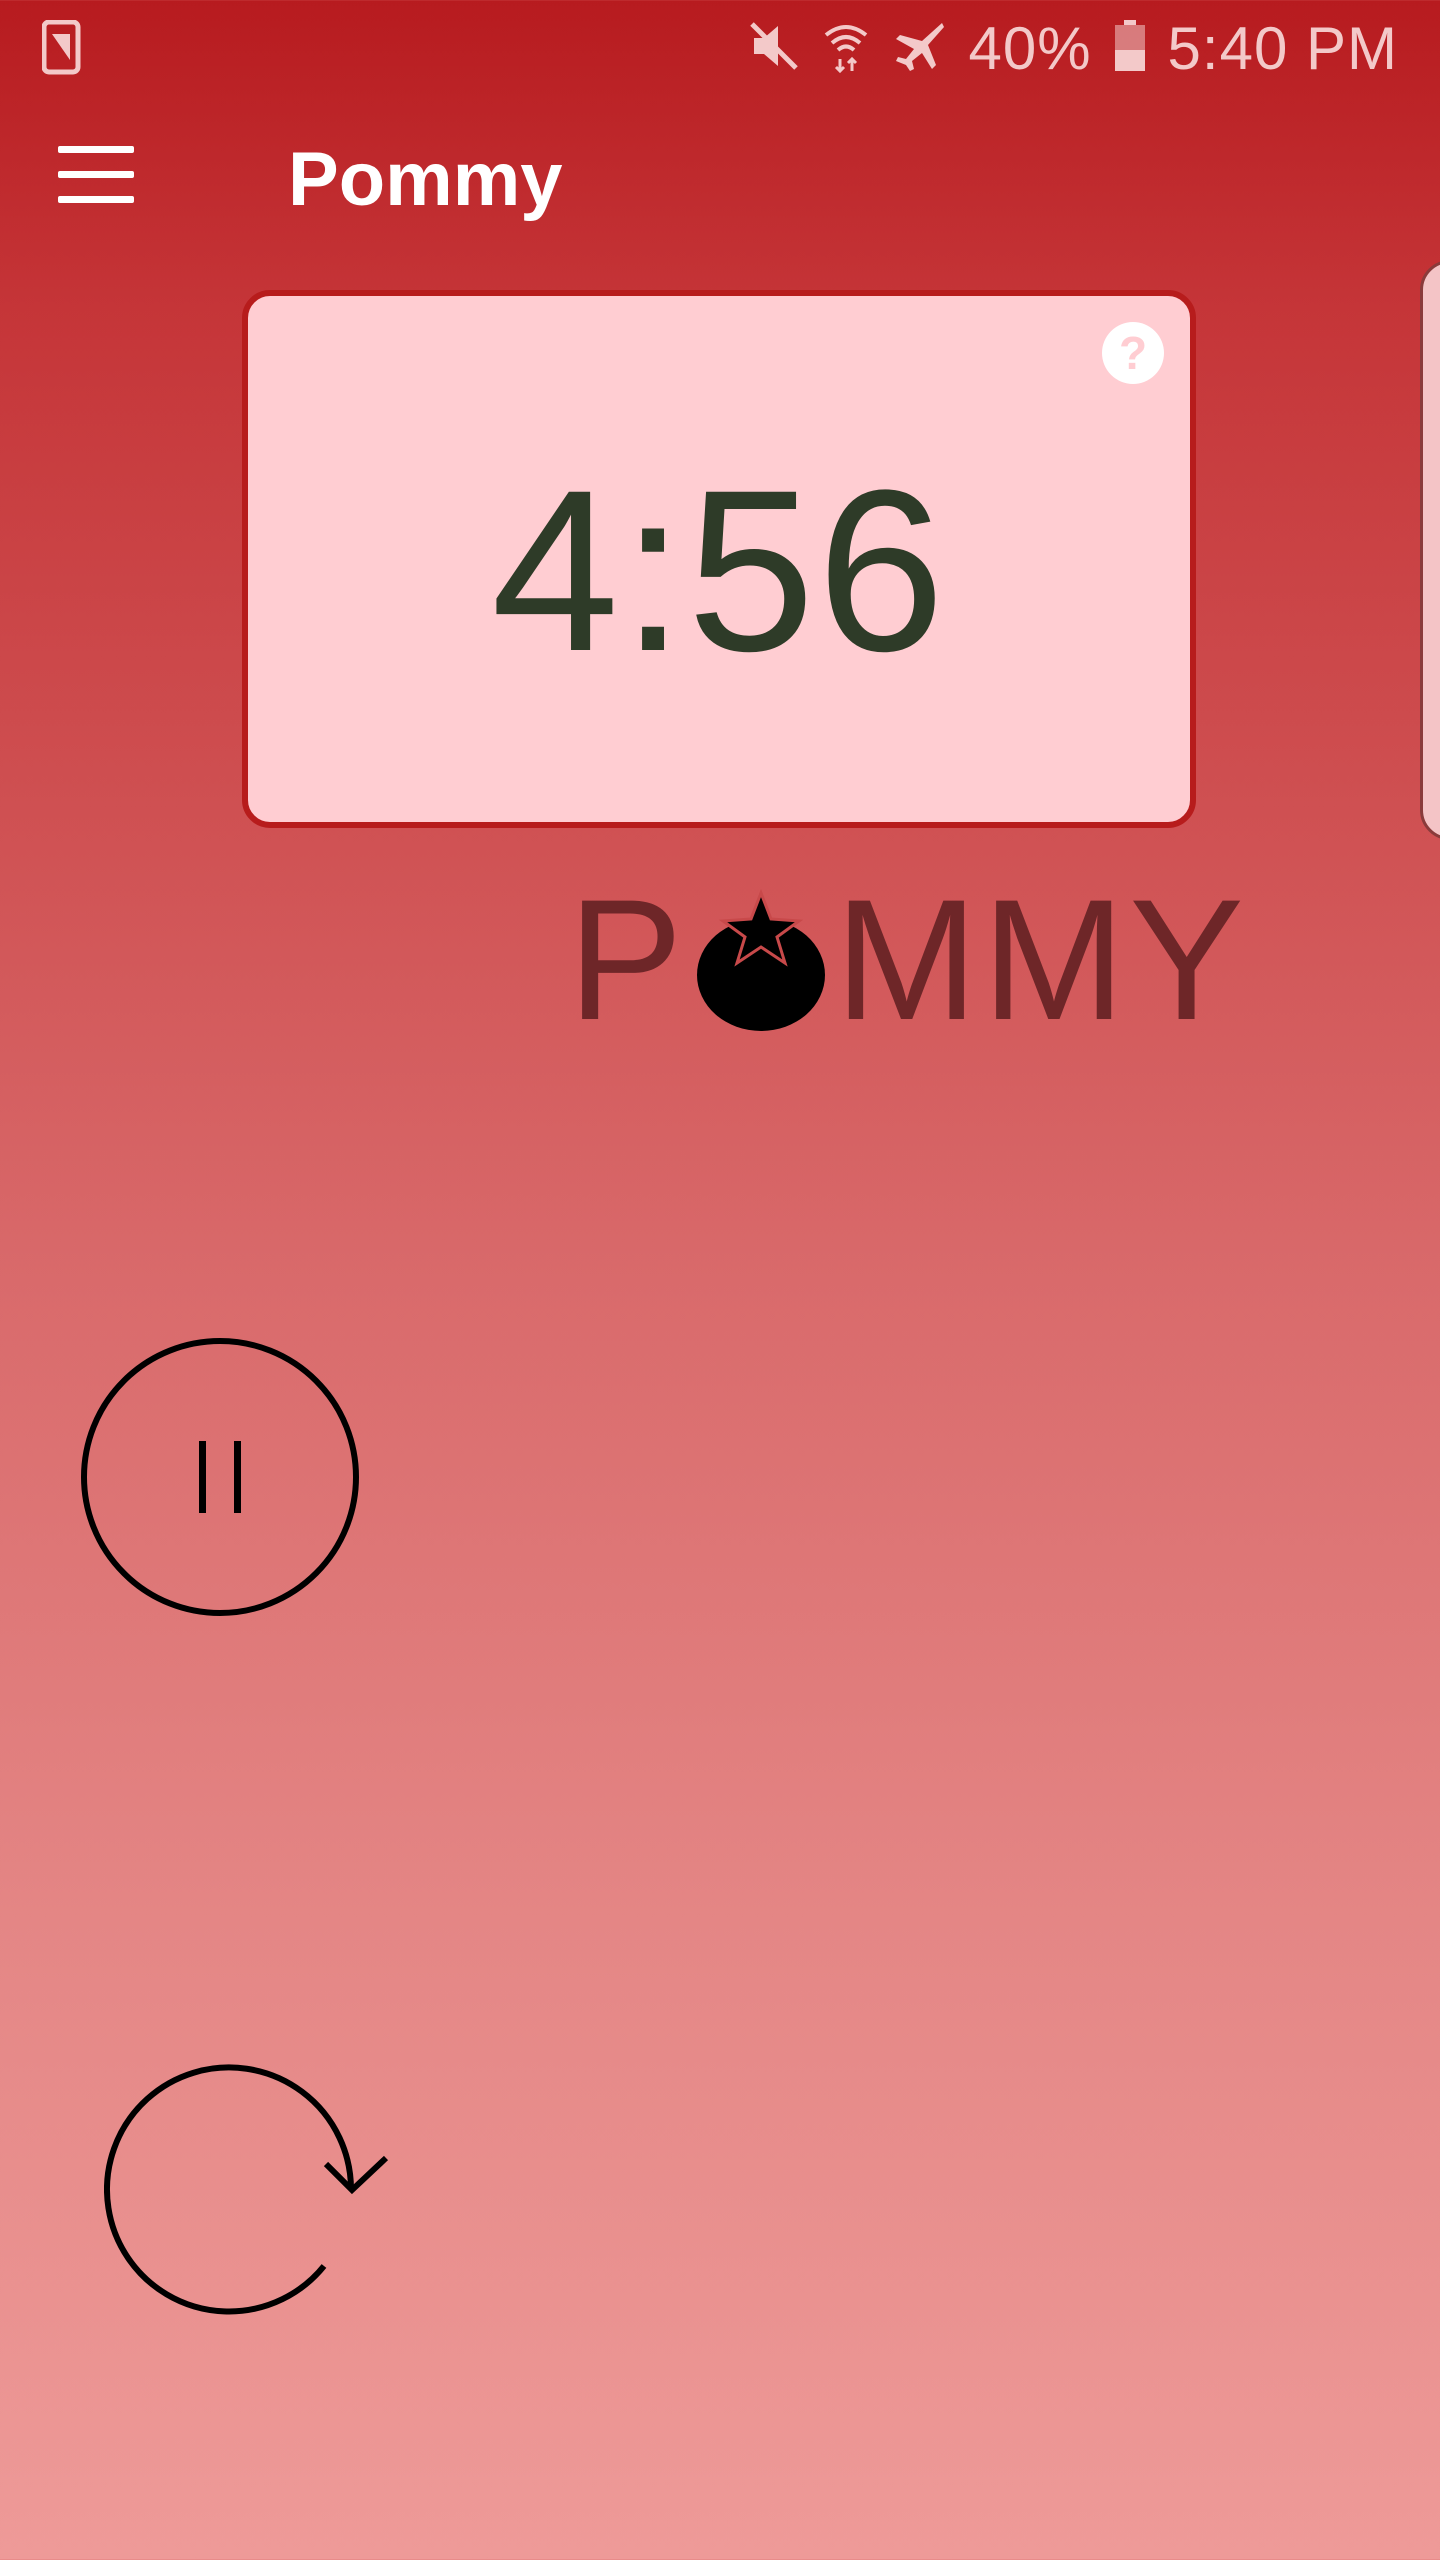  I want to click on battery-percent: 40%, so click(1030, 48).